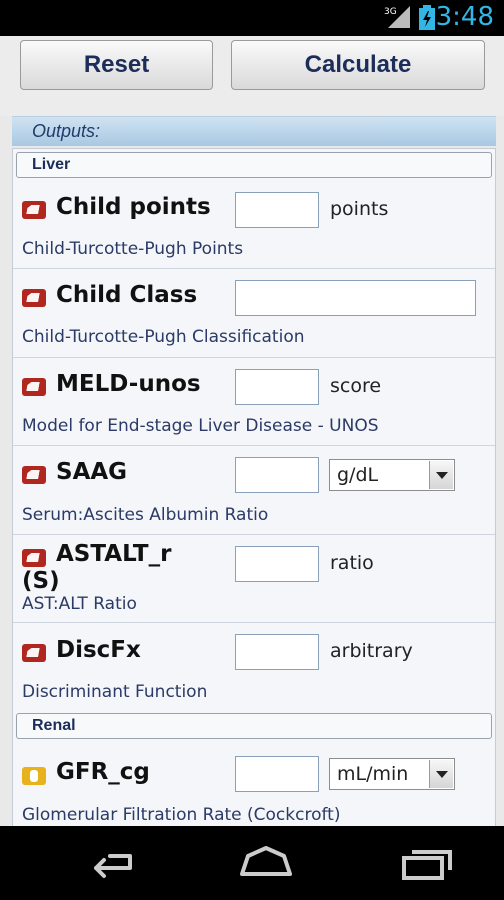  Describe the element at coordinates (41, 581) in the screenshot. I see `output-label-line2: (S)` at that location.